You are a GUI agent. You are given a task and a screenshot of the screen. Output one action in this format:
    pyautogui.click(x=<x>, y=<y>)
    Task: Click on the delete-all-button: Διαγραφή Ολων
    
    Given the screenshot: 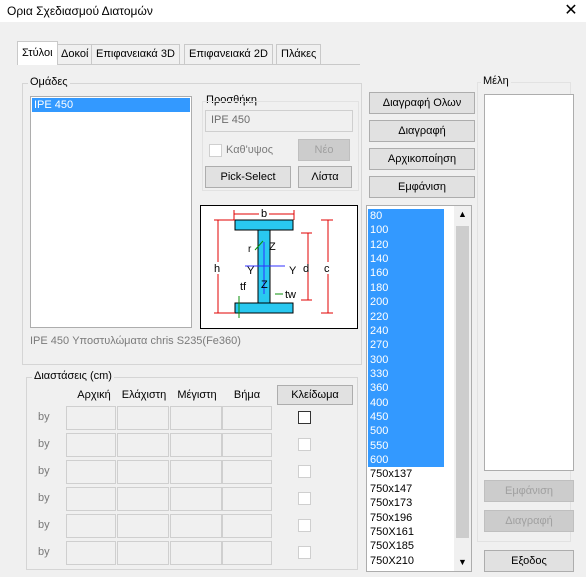 What is the action you would take?
    pyautogui.click(x=422, y=103)
    